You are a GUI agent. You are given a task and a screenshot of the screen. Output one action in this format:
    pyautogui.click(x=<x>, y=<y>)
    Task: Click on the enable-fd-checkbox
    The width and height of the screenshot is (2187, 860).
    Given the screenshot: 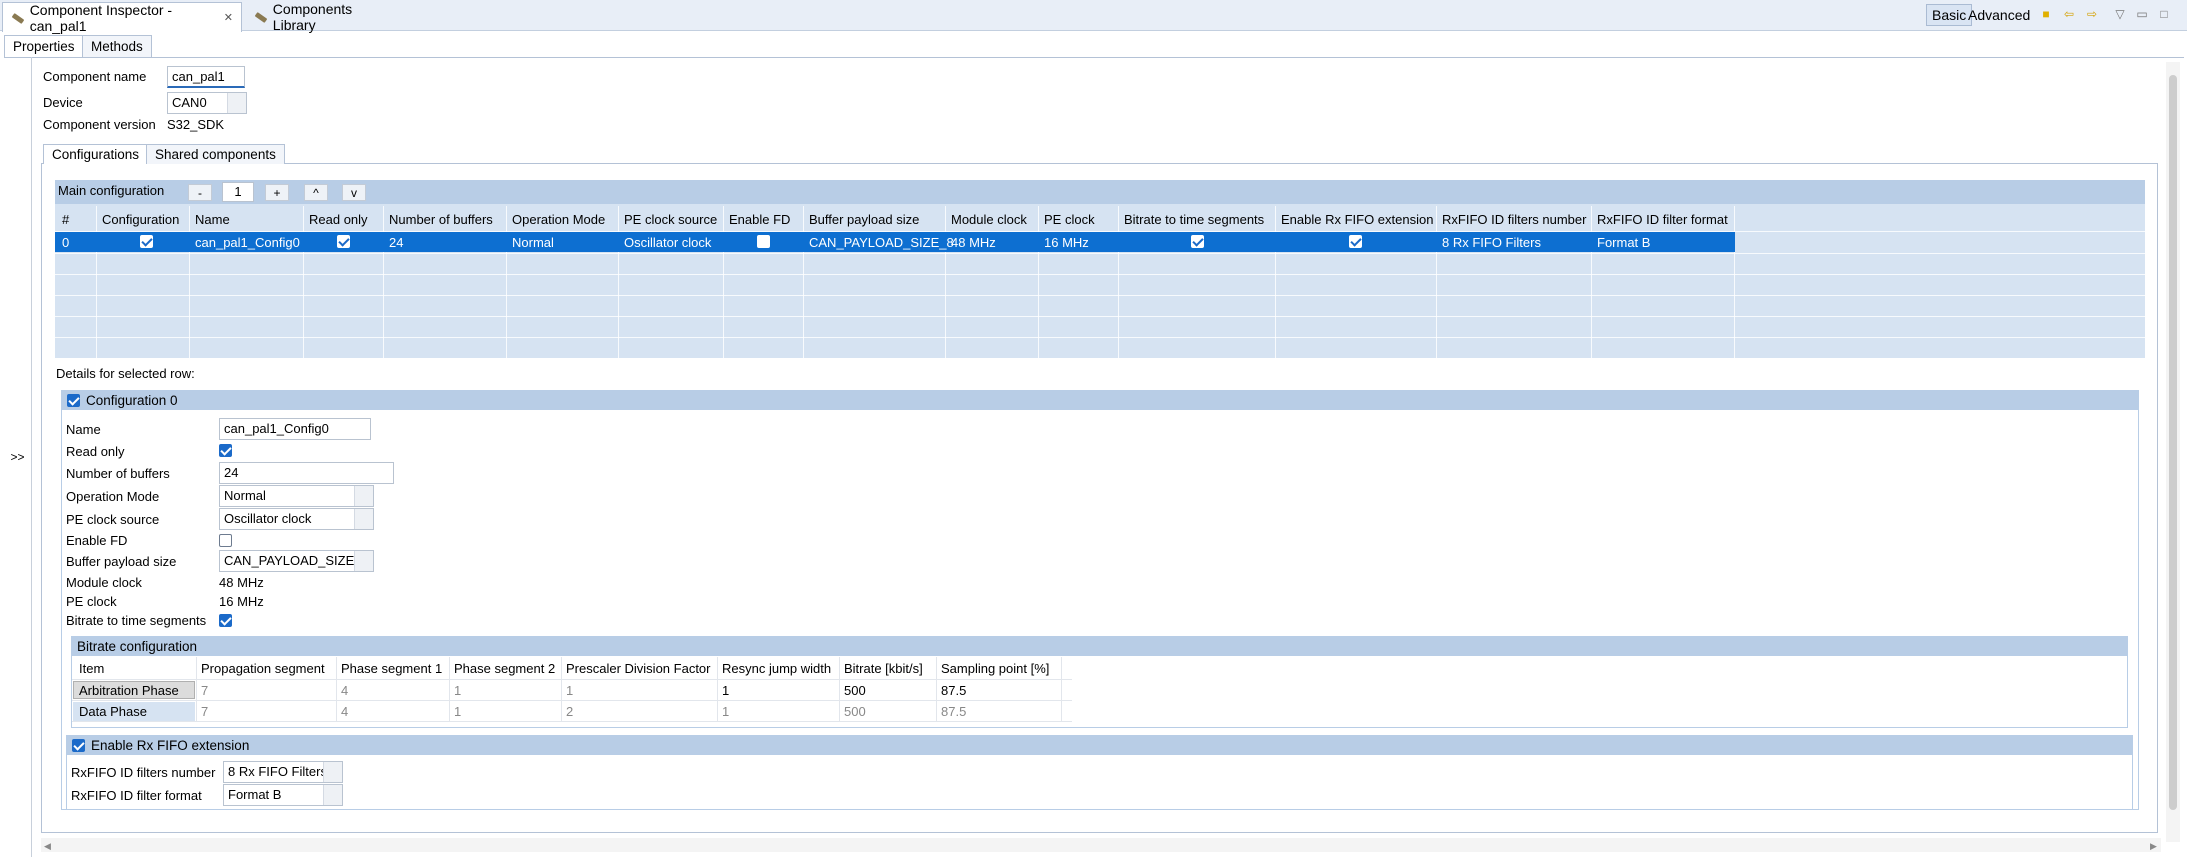 What is the action you would take?
    pyautogui.click(x=225, y=540)
    